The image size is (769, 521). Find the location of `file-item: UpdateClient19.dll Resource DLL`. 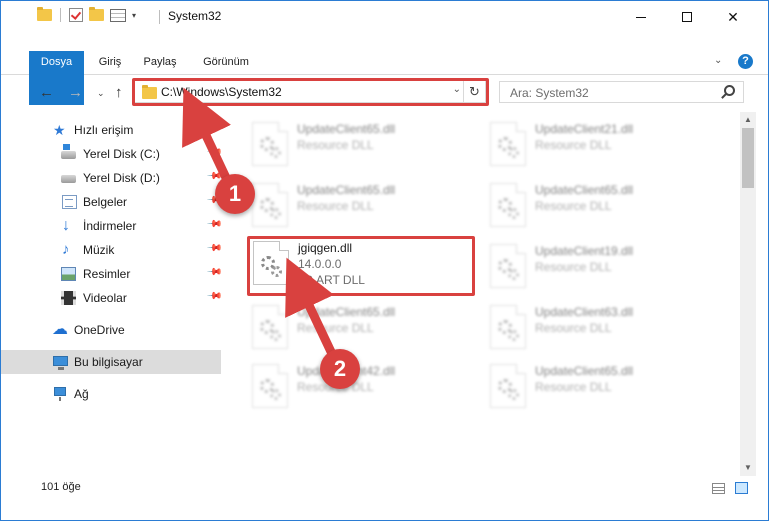

file-item: UpdateClient19.dll Resource DLL is located at coordinates (578, 265).